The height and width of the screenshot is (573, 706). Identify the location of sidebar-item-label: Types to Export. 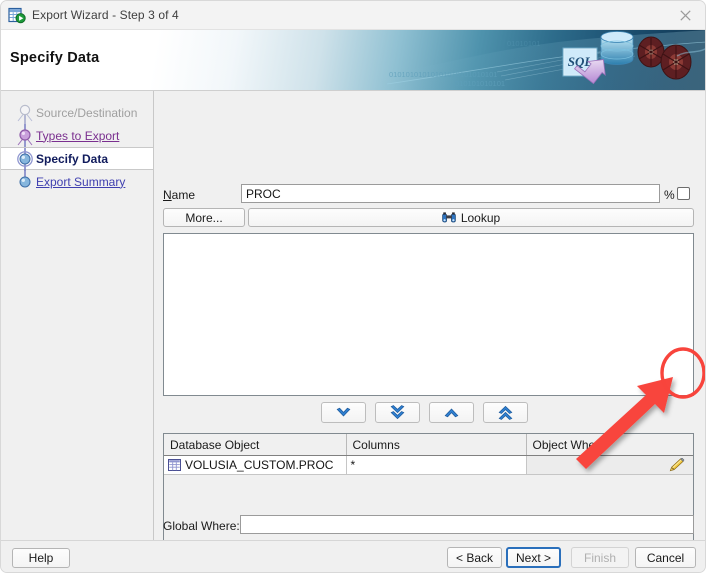
(78, 135).